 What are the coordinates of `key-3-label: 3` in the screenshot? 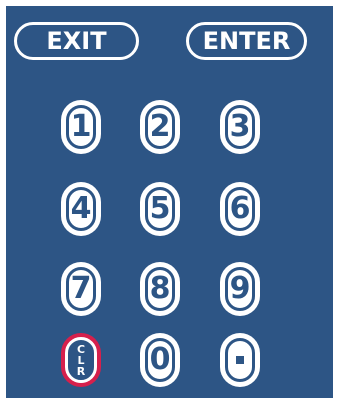 It's located at (240, 126).